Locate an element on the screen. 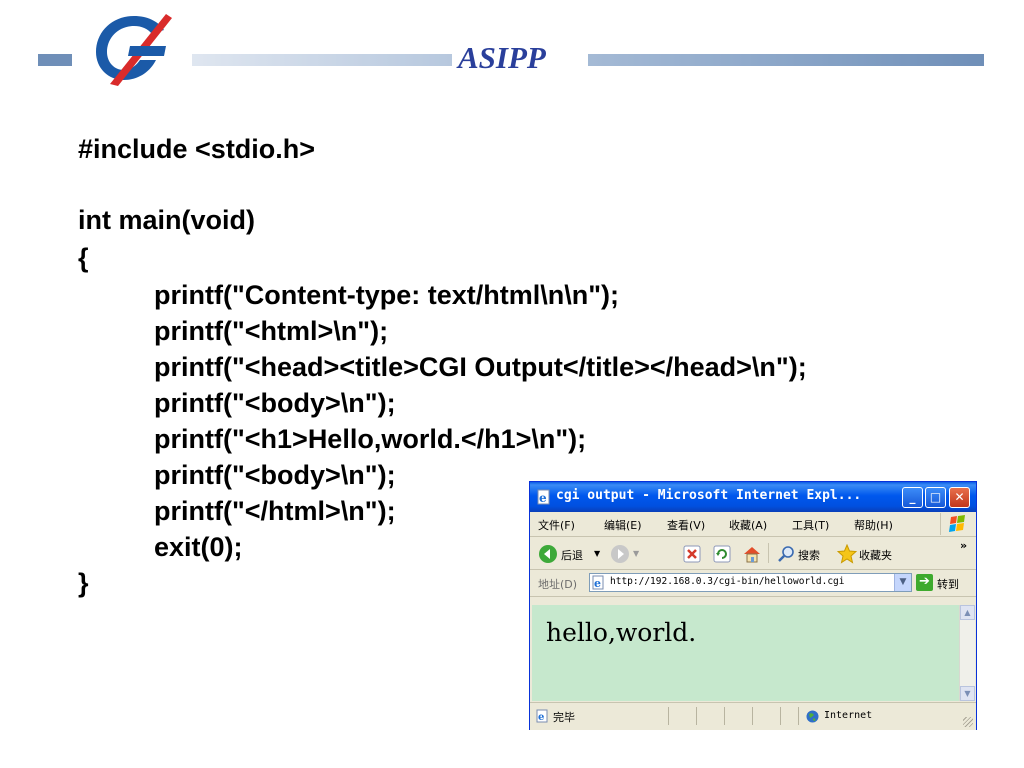 The image size is (1024, 768). forward-dropdown-icon: ▼ is located at coordinates (636, 553).